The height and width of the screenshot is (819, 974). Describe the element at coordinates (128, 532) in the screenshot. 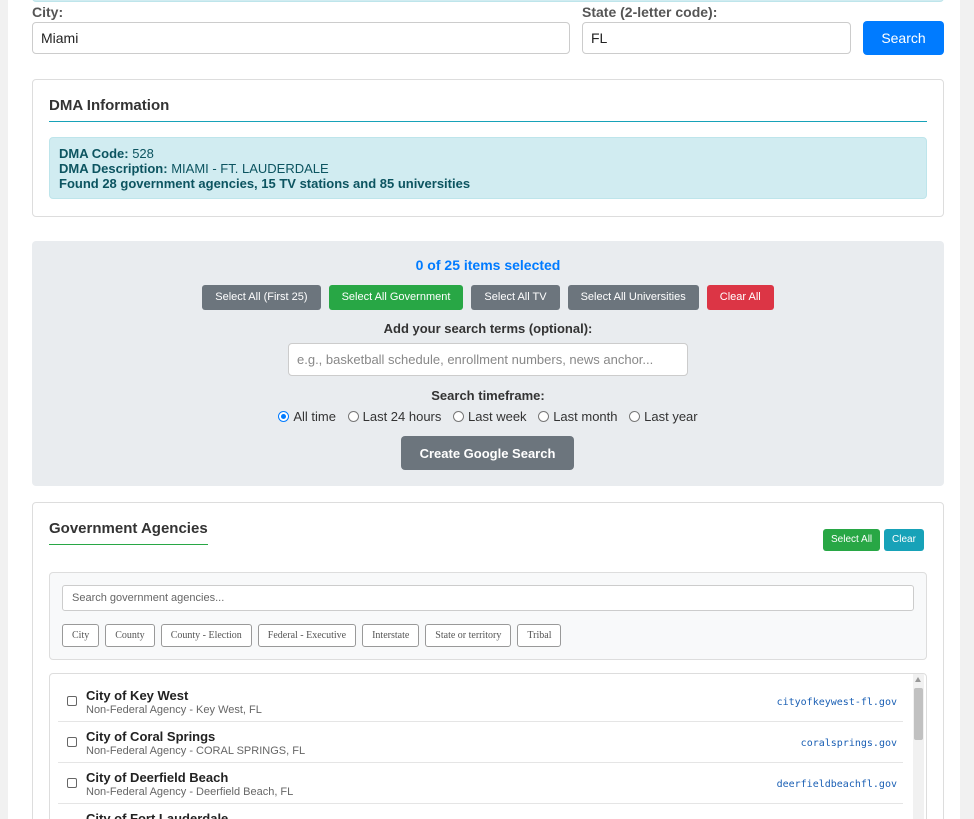

I see `government-agencies-title: Government Agencies` at that location.